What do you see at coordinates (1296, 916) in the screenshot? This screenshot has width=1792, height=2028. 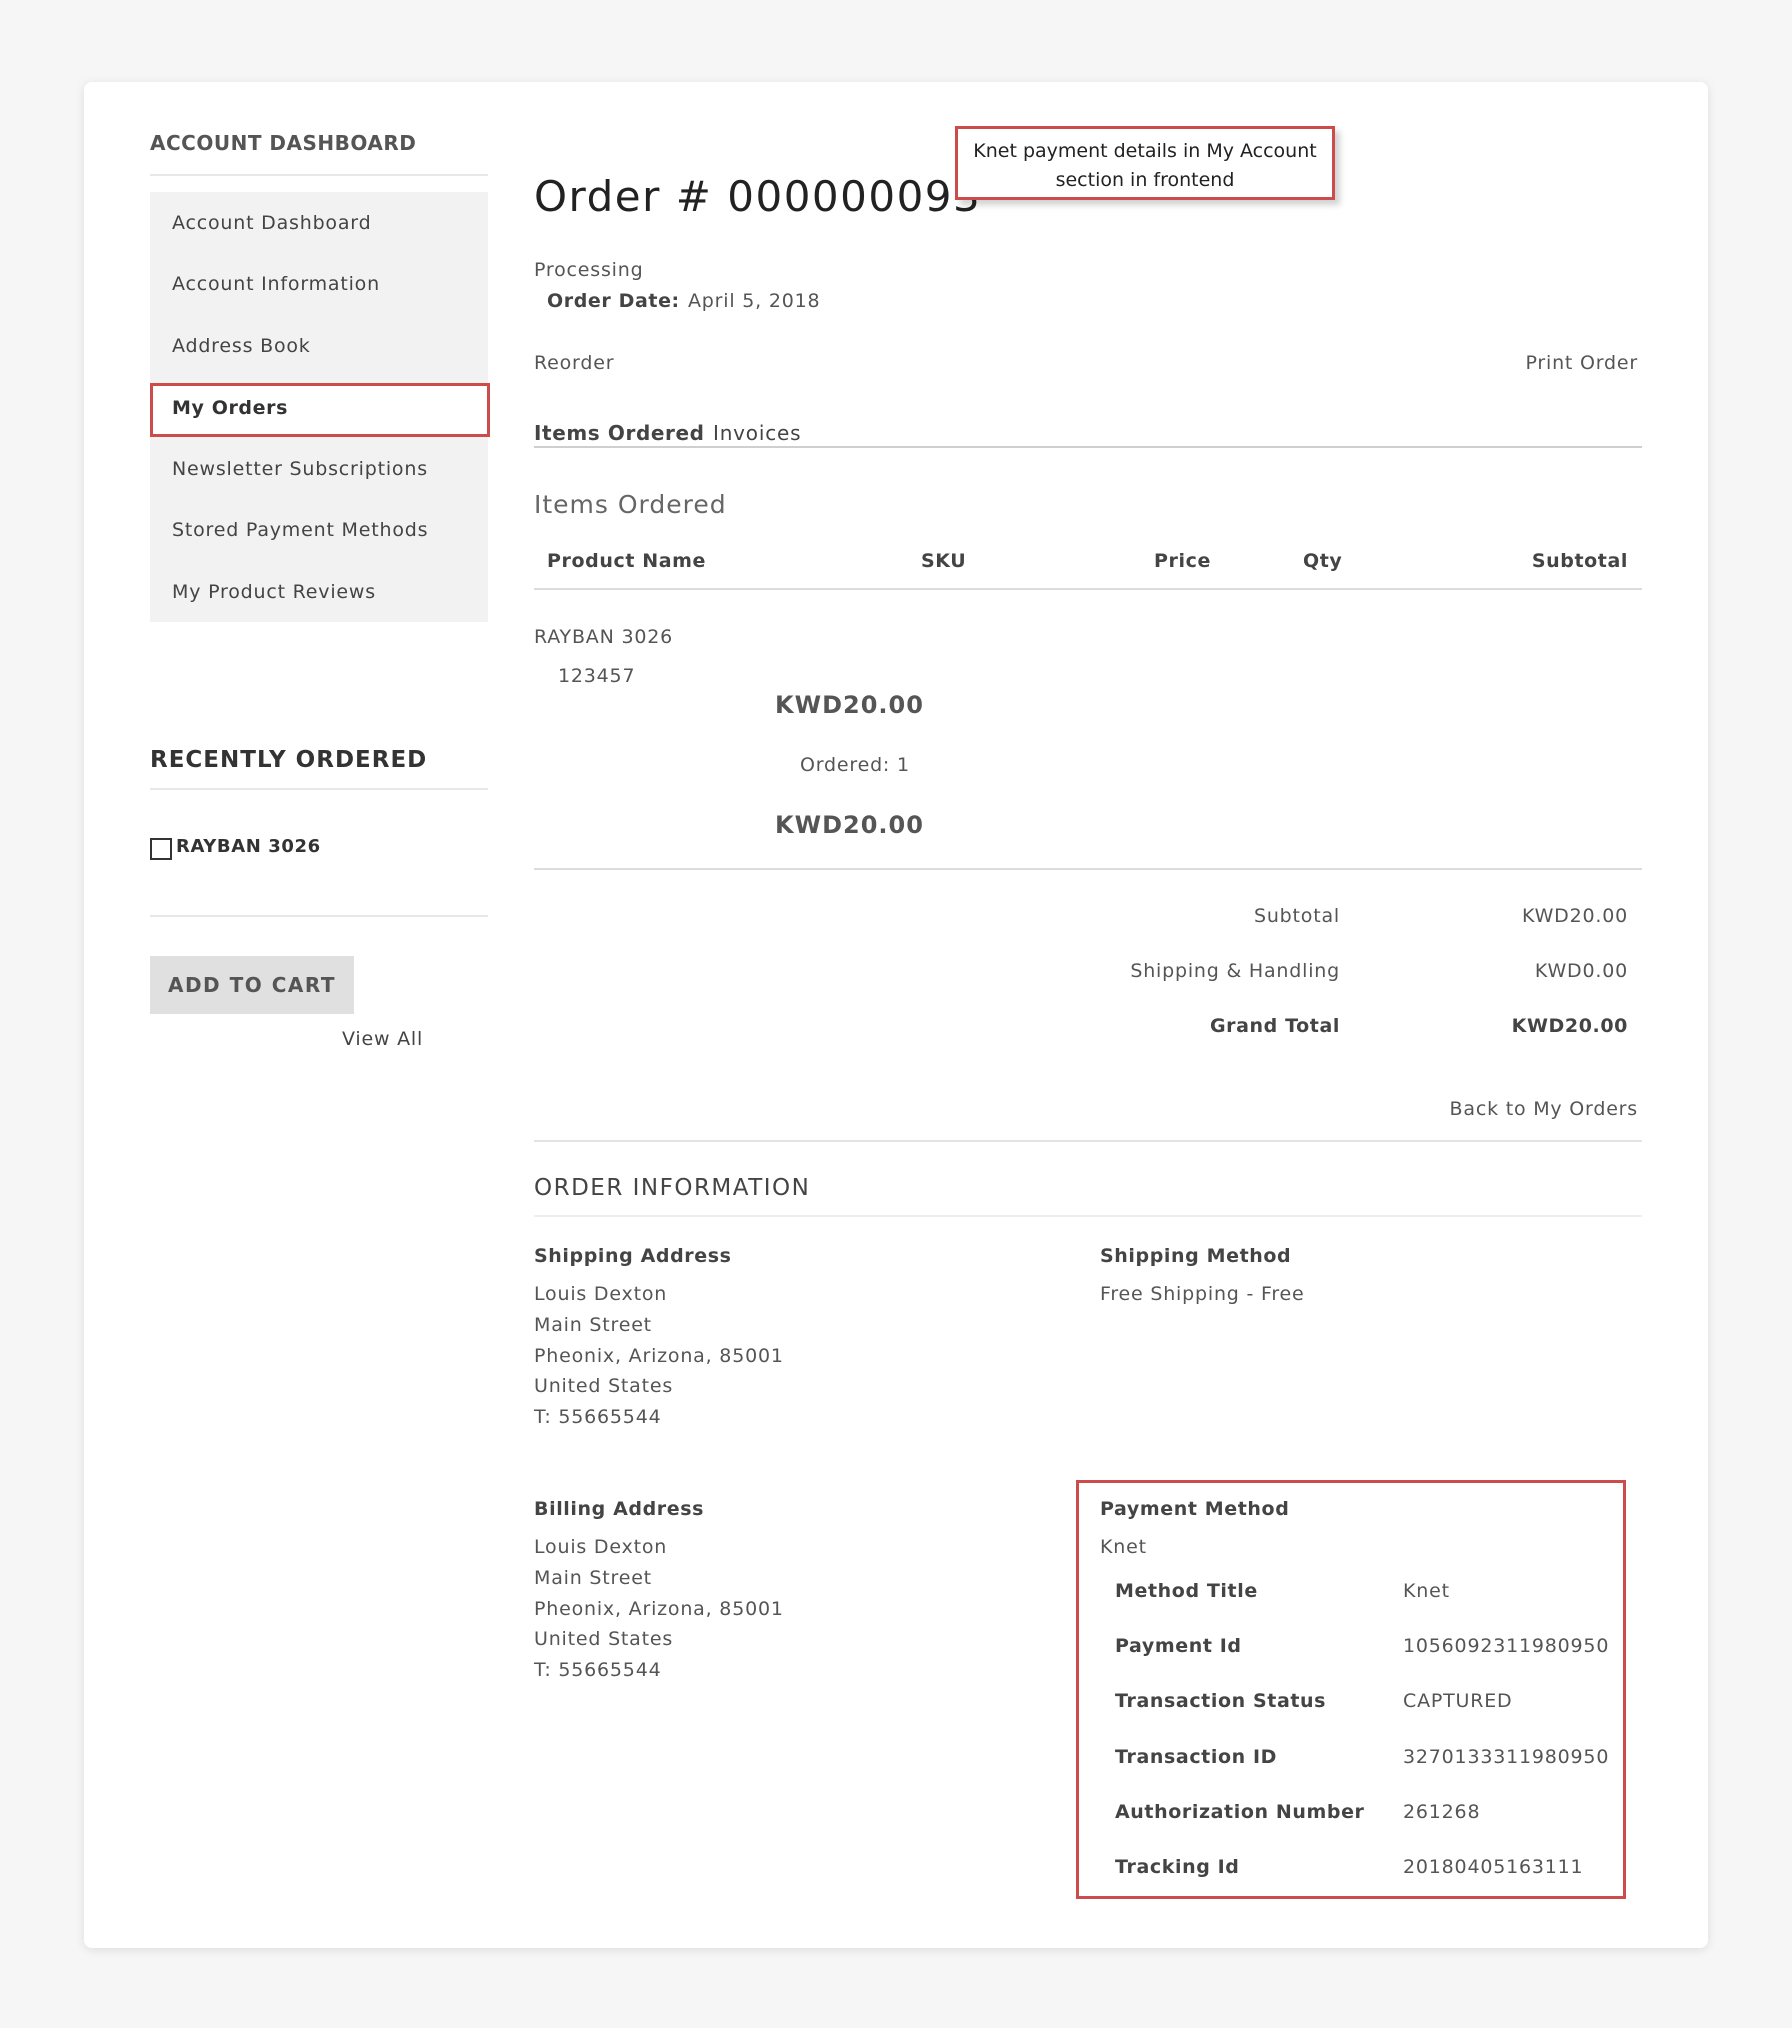 I see `totals-subtotal-label: Subtotal` at bounding box center [1296, 916].